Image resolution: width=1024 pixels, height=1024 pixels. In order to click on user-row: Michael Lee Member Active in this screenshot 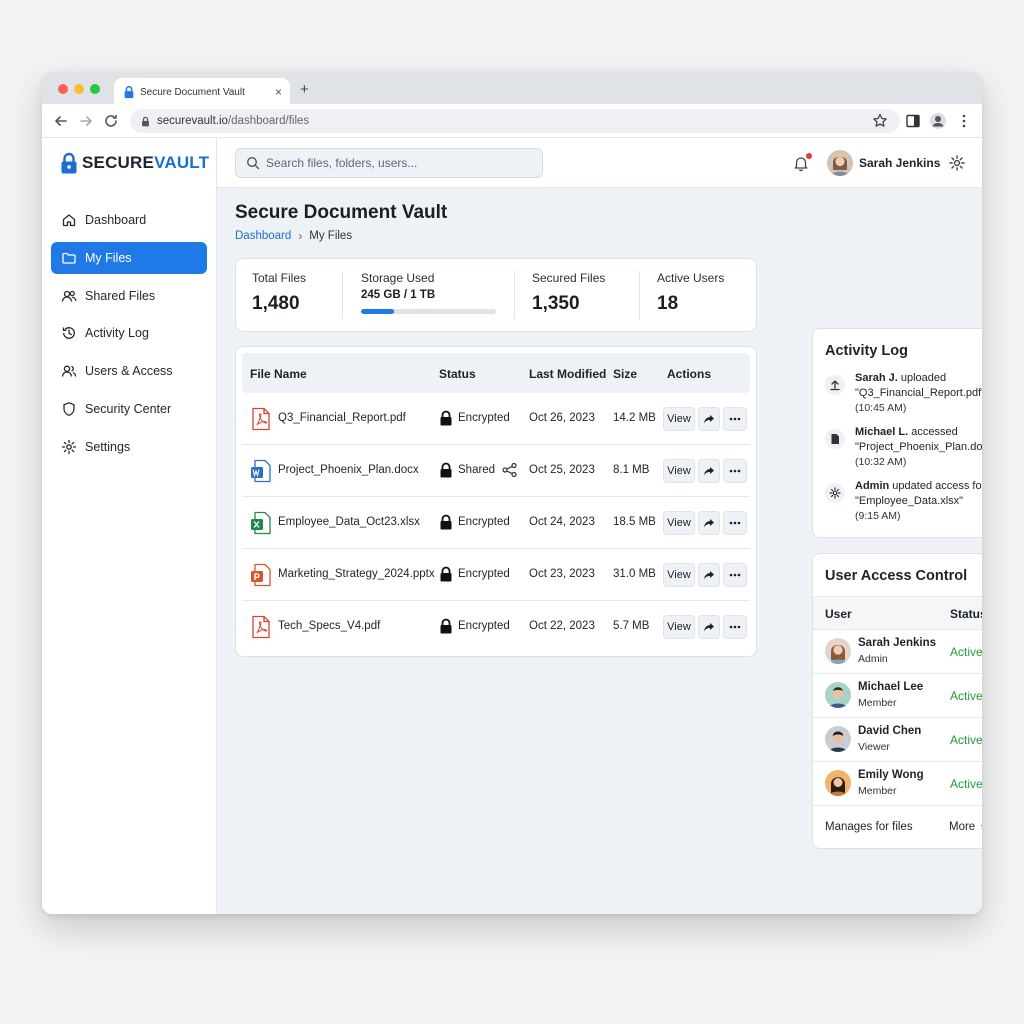, I will do `click(897, 696)`.